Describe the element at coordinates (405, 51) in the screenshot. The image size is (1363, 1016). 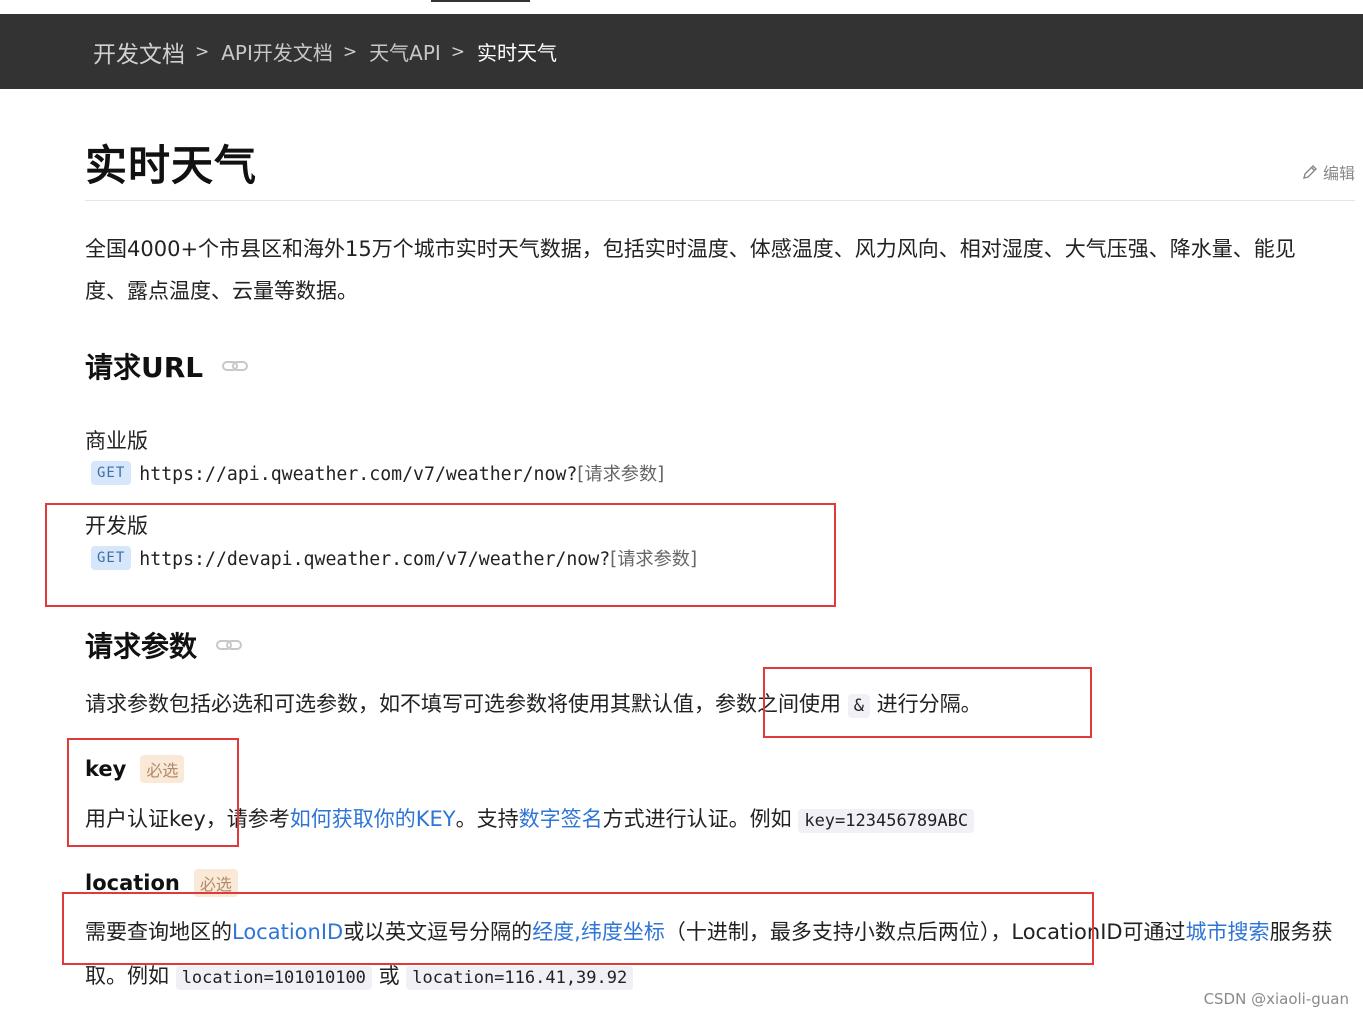
I see `breadcrumb-weather-api: 天气API` at that location.